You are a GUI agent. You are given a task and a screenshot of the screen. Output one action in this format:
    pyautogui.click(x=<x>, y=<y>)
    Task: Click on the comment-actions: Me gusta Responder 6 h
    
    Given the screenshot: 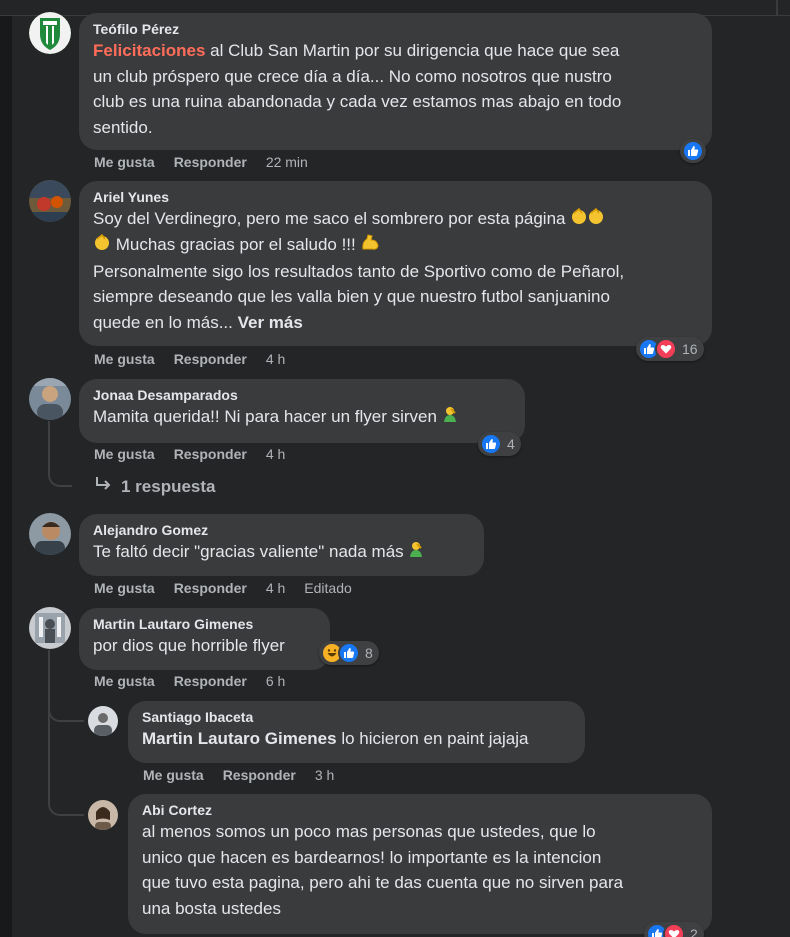 What is the action you would take?
    pyautogui.click(x=199, y=681)
    